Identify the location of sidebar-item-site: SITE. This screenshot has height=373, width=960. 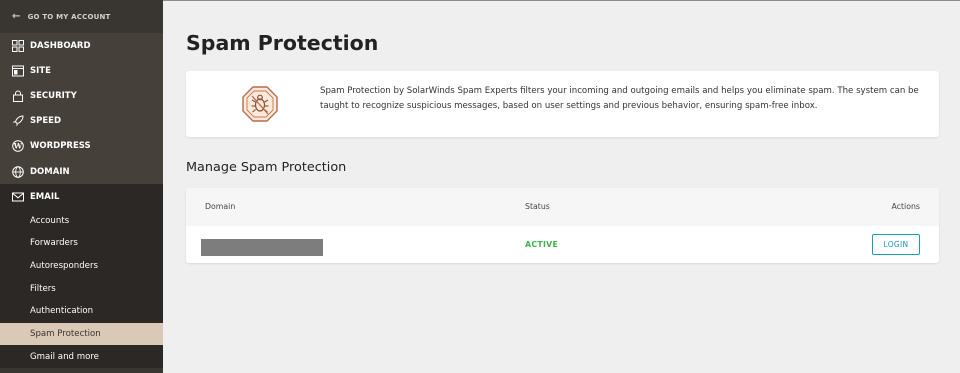
(81, 70).